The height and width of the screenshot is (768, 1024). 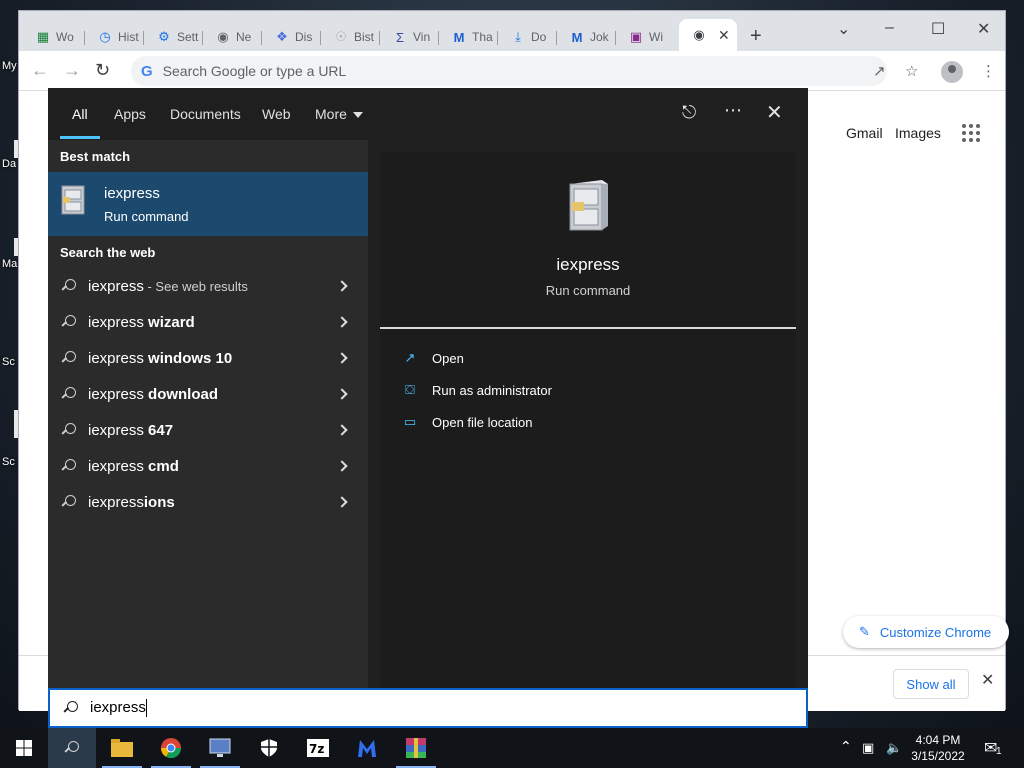 What do you see at coordinates (233, 37) in the screenshot?
I see `browser-tab: ◉ Ne` at bounding box center [233, 37].